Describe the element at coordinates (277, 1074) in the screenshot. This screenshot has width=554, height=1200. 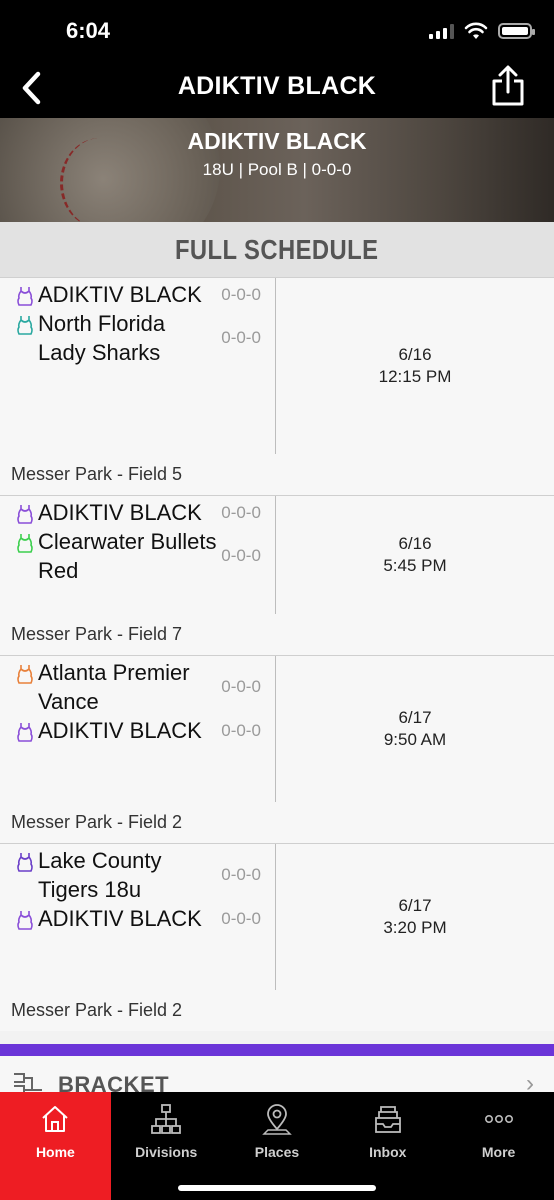
I see `bracket-row: BRACKET ›` at that location.